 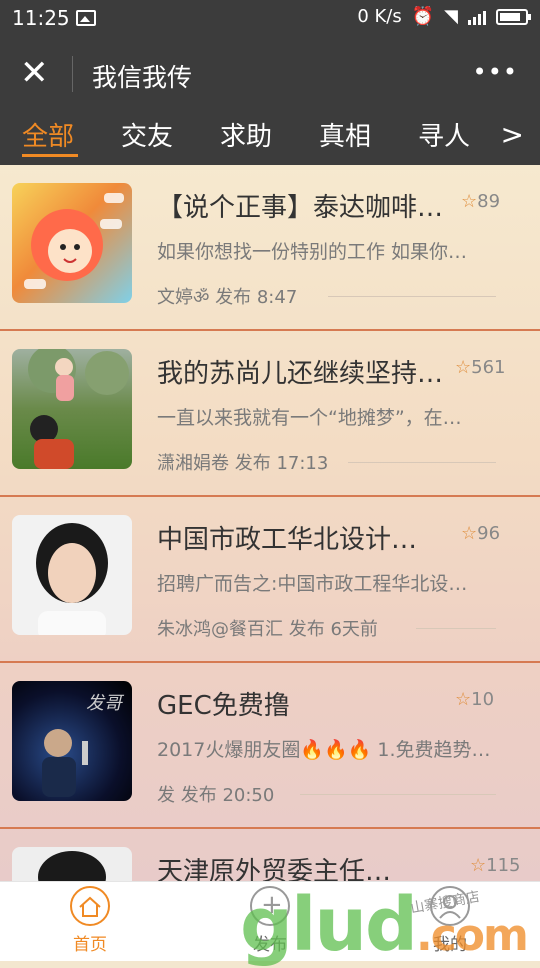 What do you see at coordinates (86, 18) in the screenshot?
I see `image-notification-icon` at bounding box center [86, 18].